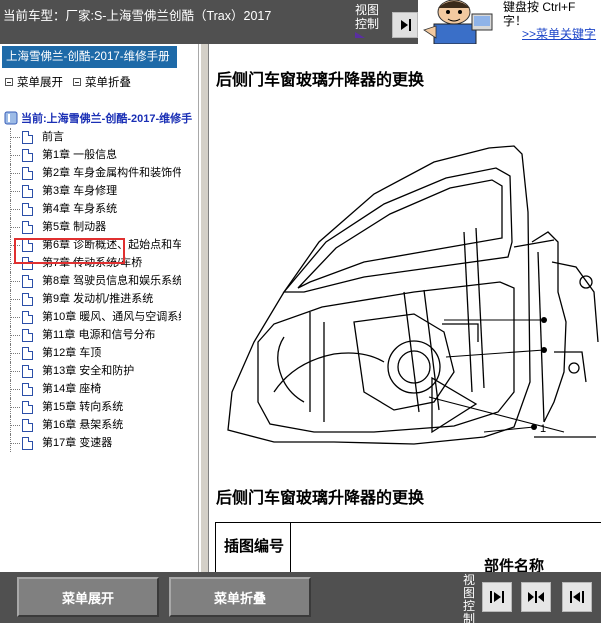  I want to click on tree-item: 第14章 座椅, so click(90, 389).